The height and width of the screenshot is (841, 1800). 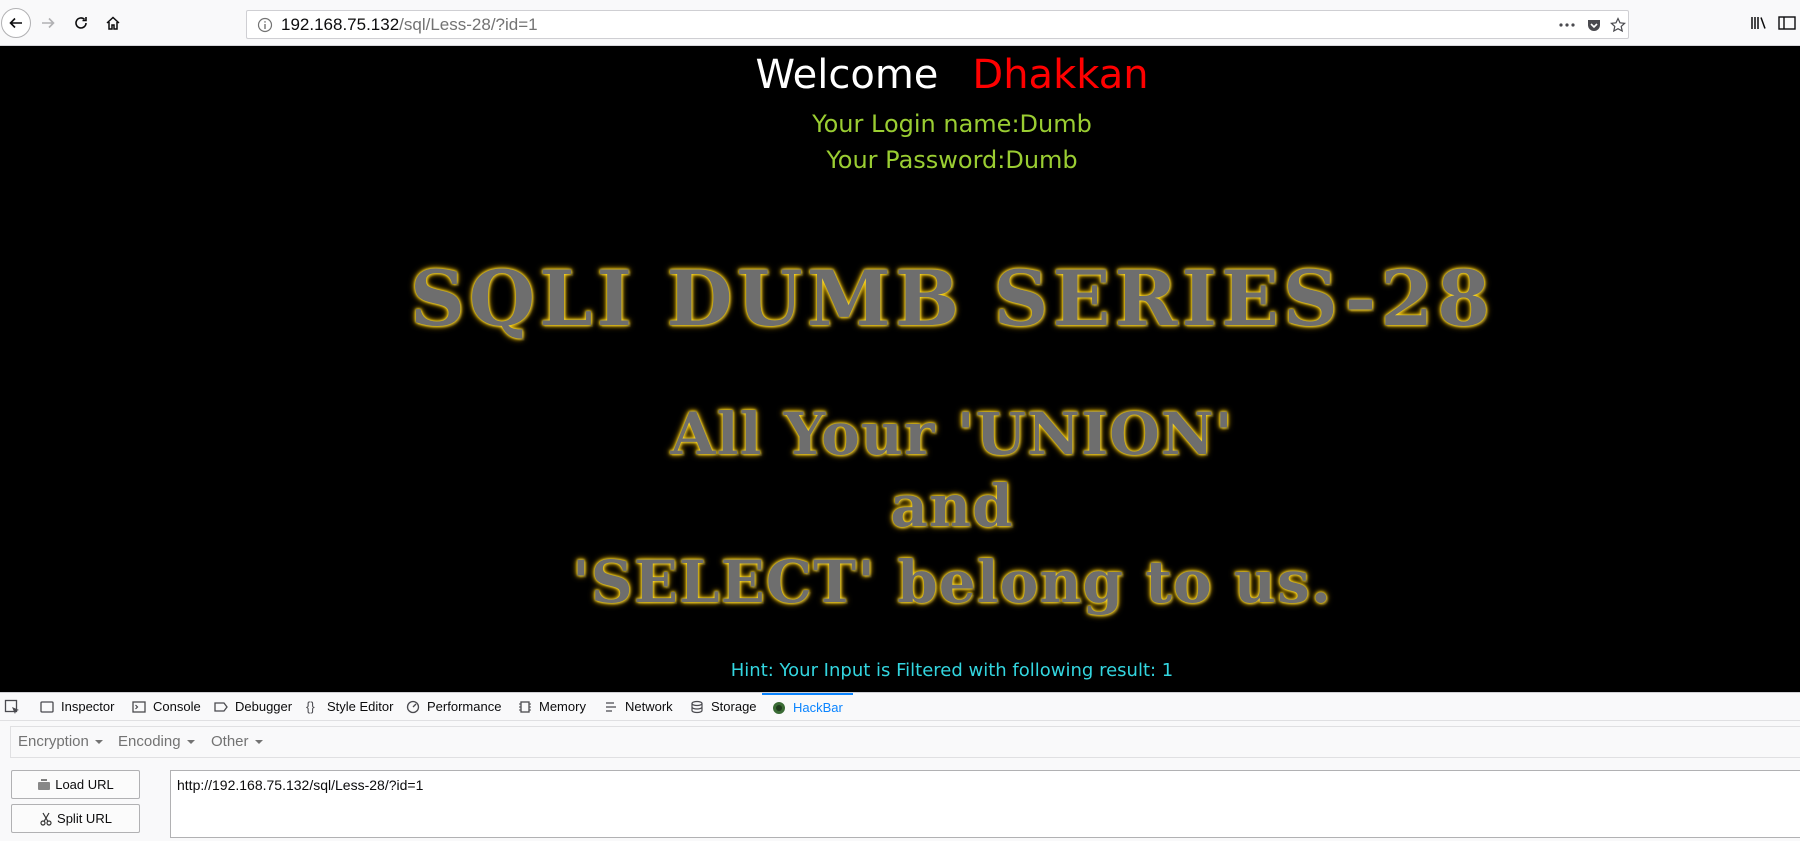 What do you see at coordinates (84, 784) in the screenshot?
I see `load-url-label: Load URL` at bounding box center [84, 784].